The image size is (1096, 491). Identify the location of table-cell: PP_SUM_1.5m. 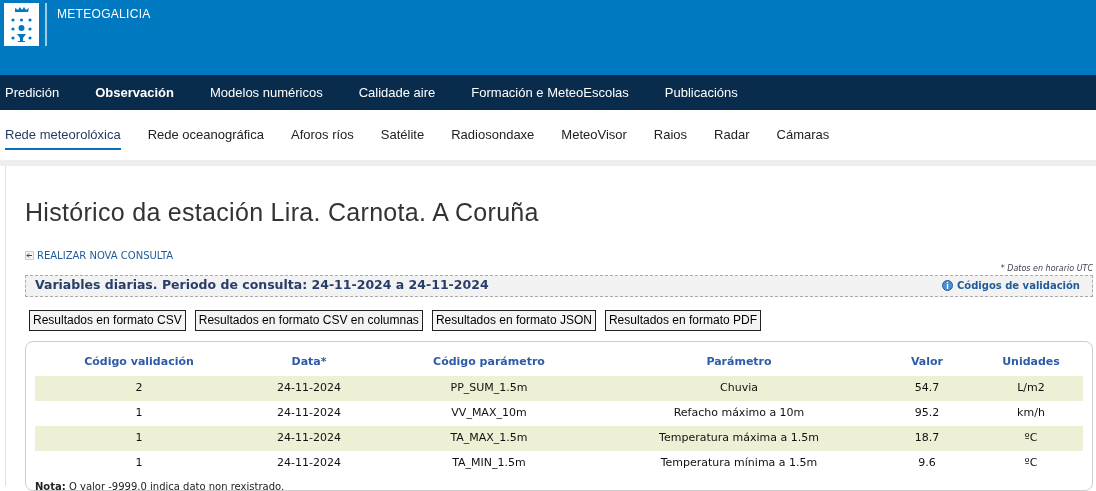
(489, 388).